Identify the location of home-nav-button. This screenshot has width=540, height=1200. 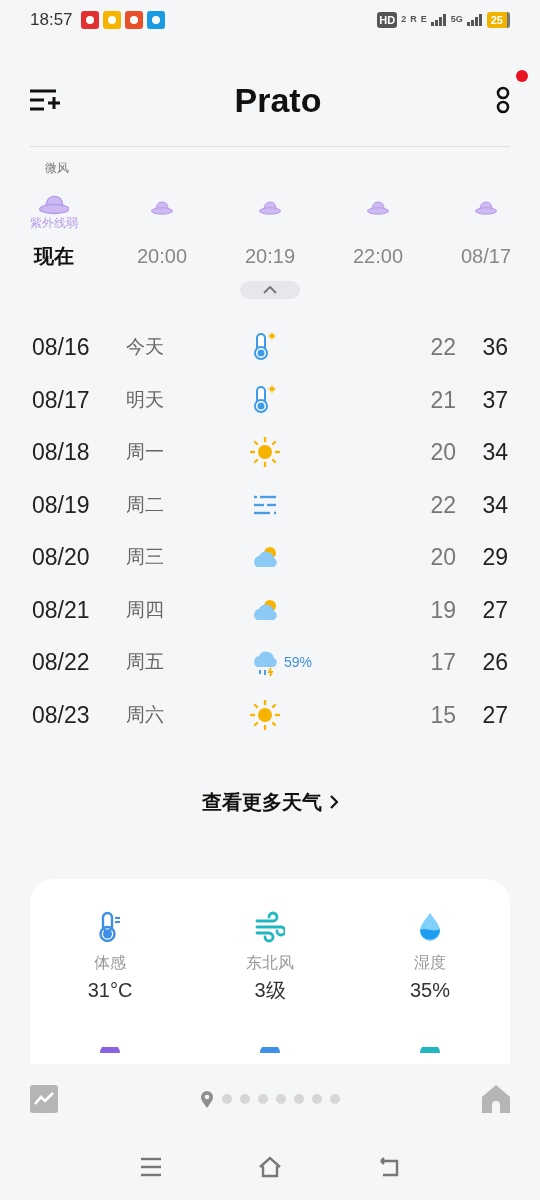
(270, 1166).